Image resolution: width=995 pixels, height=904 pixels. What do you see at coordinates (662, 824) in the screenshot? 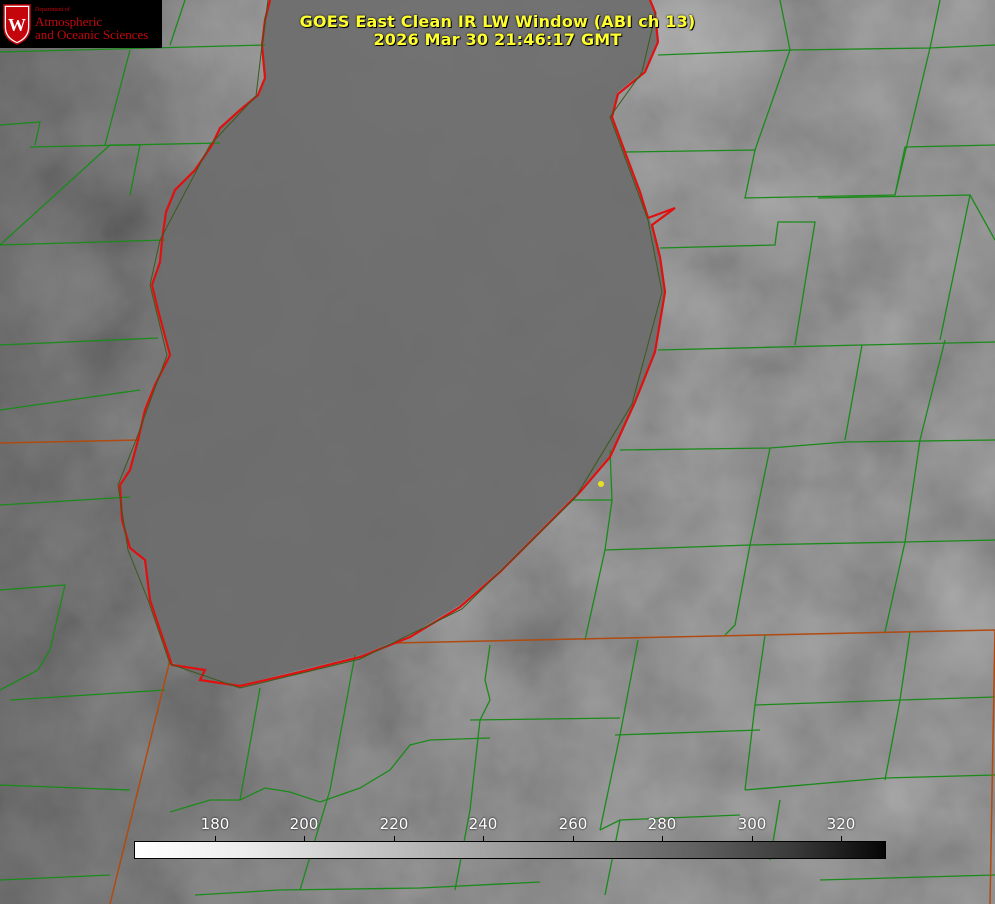
I see `colorbar-tick-label: 280` at bounding box center [662, 824].